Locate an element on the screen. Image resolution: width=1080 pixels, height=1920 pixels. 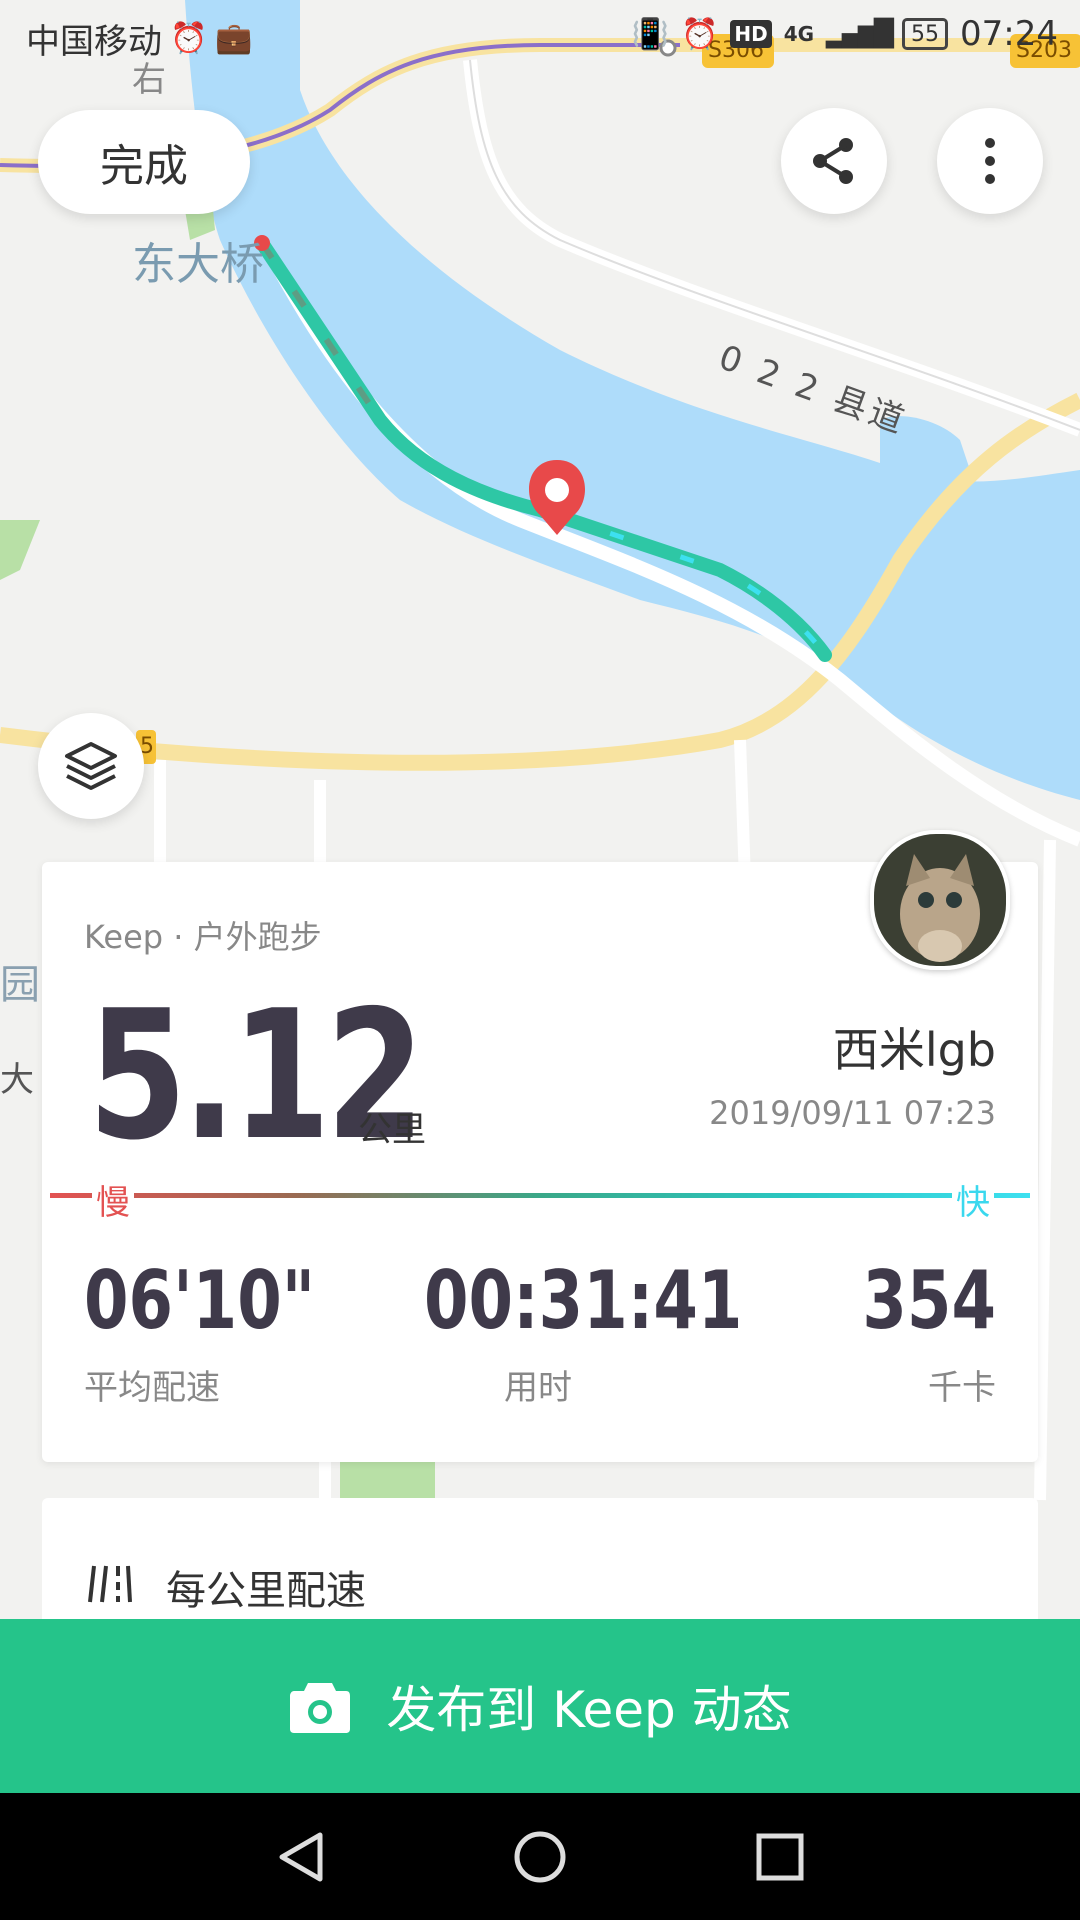
done-button-label: 完成 is located at coordinates (144, 166).